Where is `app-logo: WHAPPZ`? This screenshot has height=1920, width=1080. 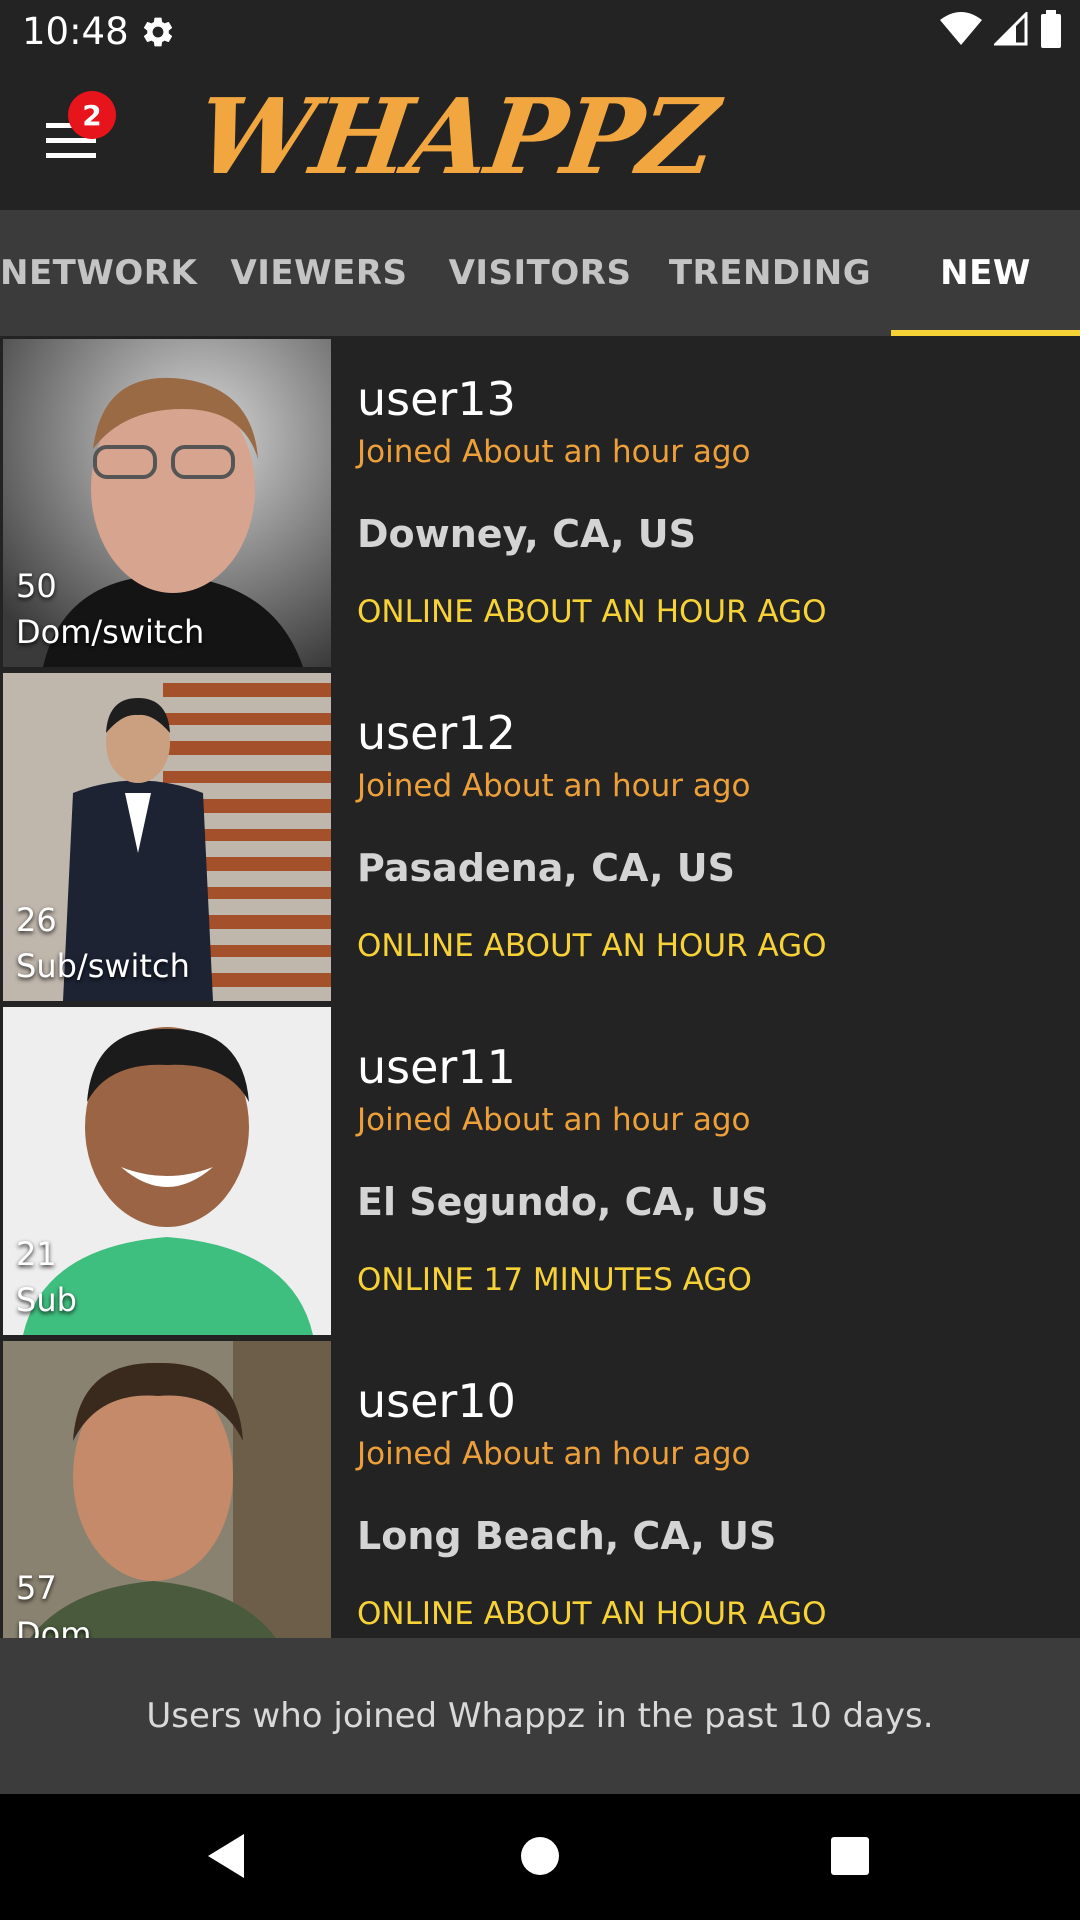 app-logo: WHAPPZ is located at coordinates (456, 136).